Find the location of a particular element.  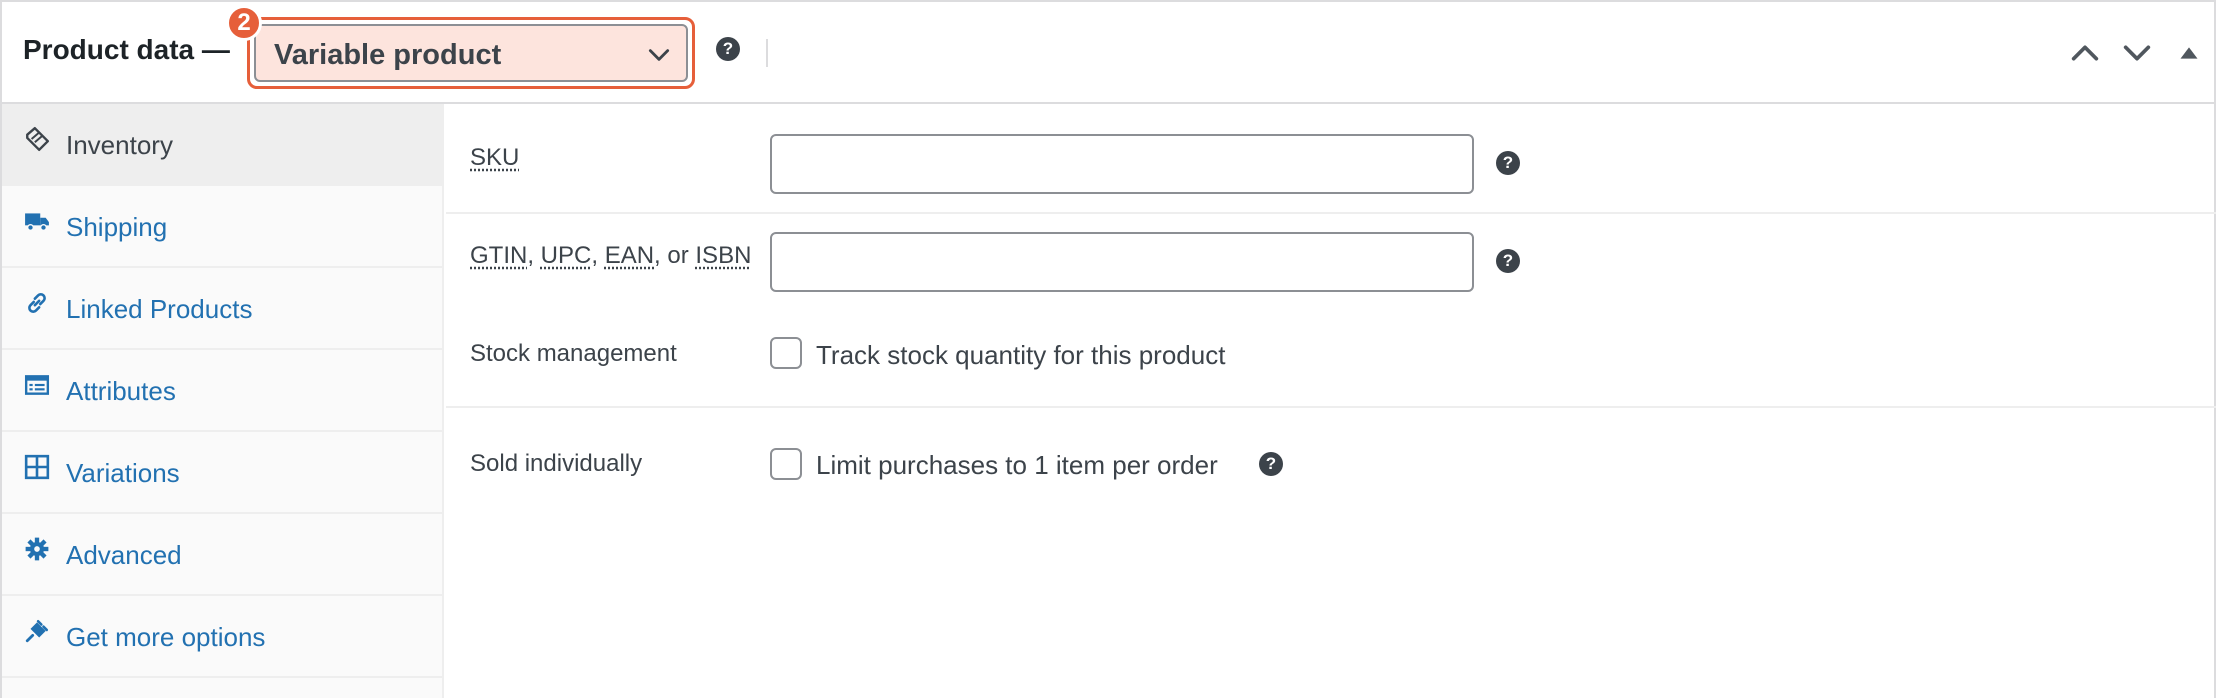

ean-abbr: EAN is located at coordinates (629, 255).